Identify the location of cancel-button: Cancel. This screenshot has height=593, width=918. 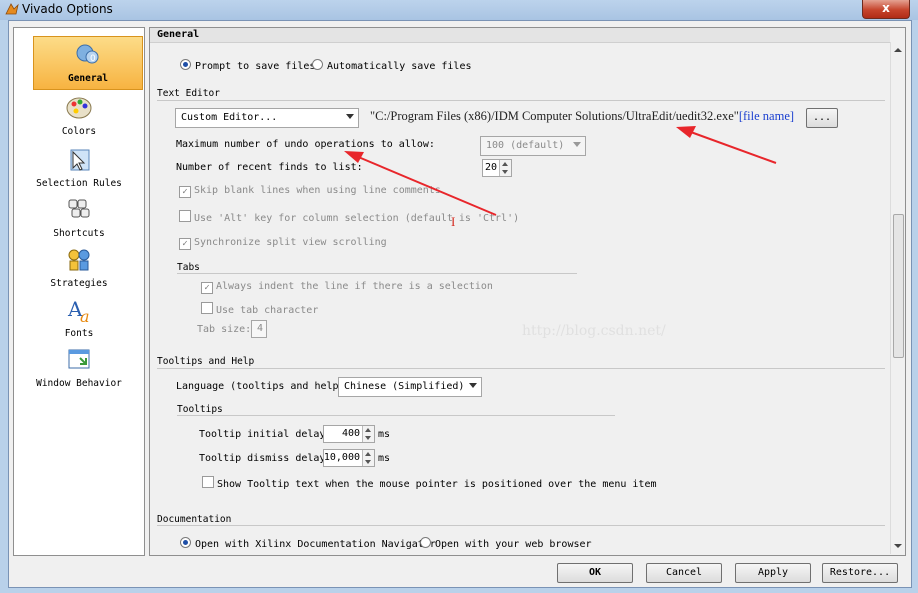
(684, 573).